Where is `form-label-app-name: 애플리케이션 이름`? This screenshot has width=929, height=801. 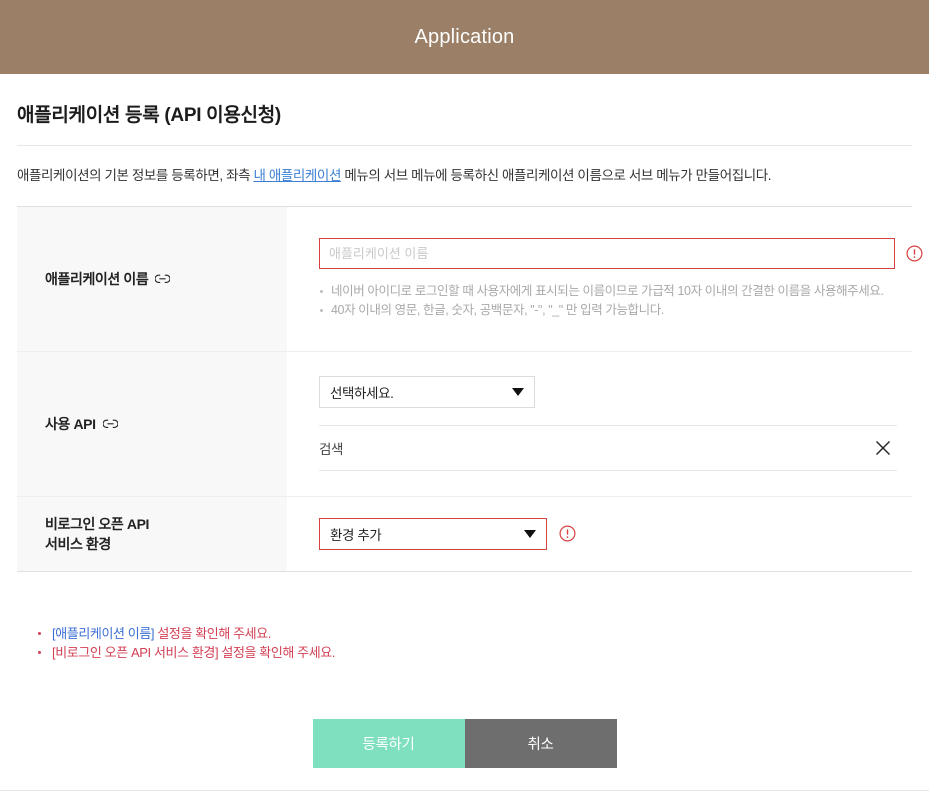
form-label-app-name: 애플리케이션 이름 is located at coordinates (152, 278).